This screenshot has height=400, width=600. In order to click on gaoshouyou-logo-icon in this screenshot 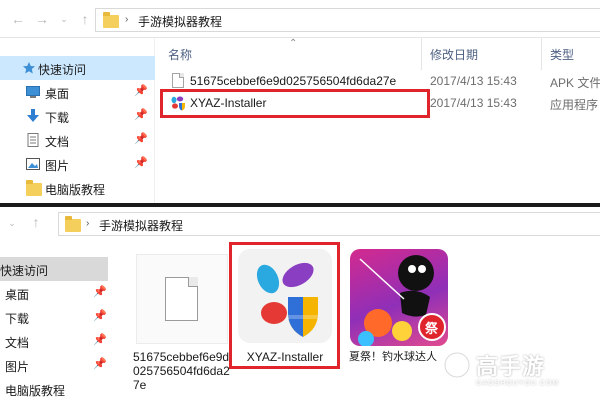, I will do `click(457, 365)`.